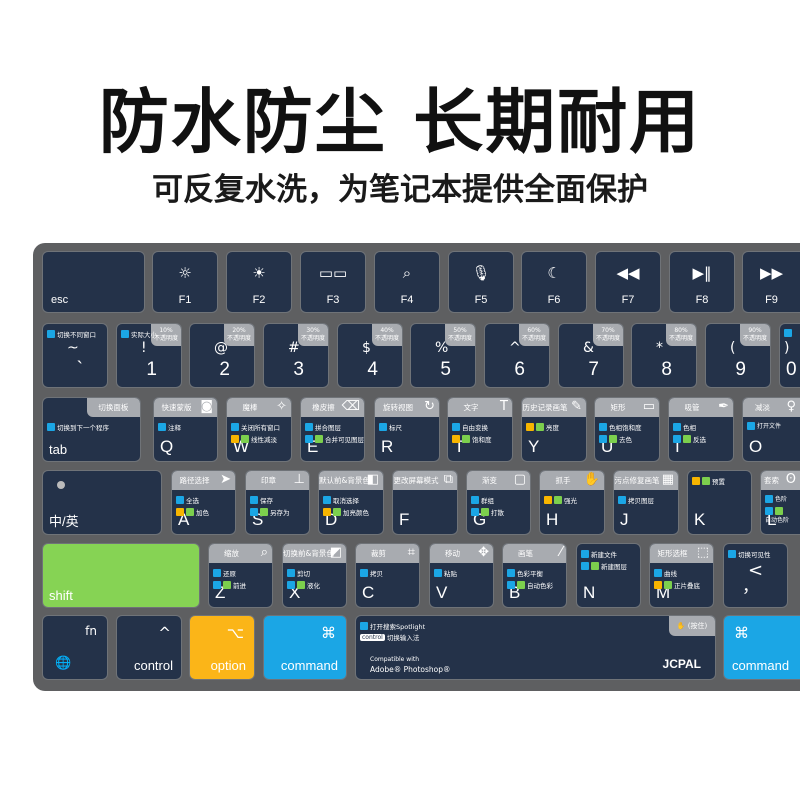 Image resolution: width=800 pixels, height=800 pixels. I want to click on eraser-icon: ⌫, so click(350, 406).